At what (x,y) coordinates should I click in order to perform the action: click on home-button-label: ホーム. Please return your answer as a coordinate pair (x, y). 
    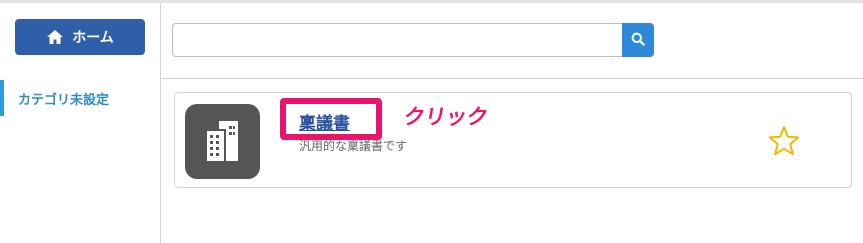
    Looking at the image, I should click on (93, 38).